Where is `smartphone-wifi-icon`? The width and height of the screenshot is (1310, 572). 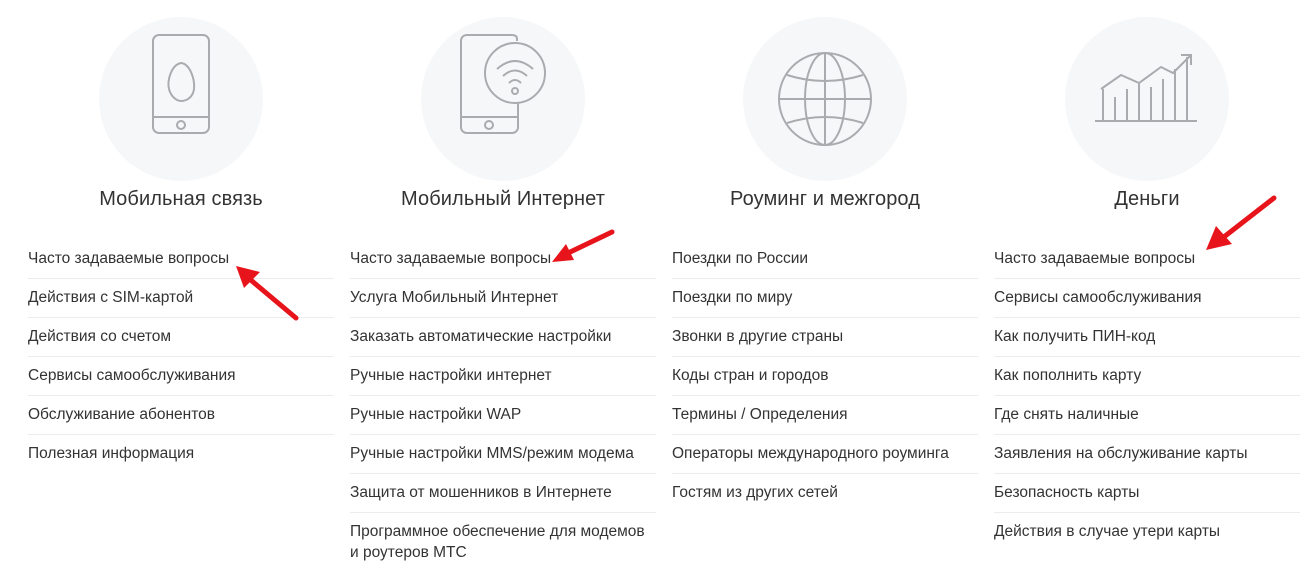 smartphone-wifi-icon is located at coordinates (503, 99).